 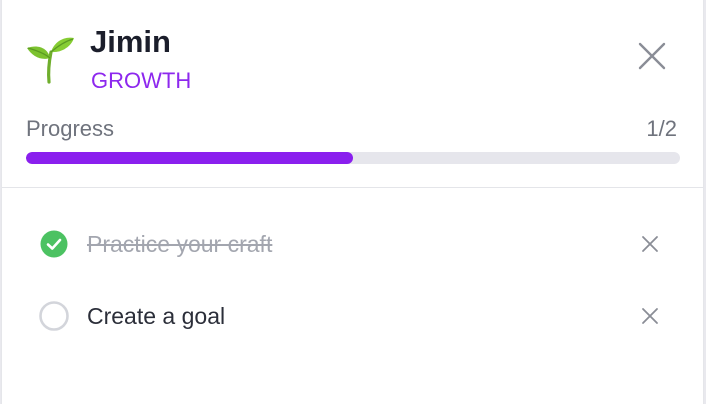 What do you see at coordinates (50, 60) in the screenshot?
I see `seedling-icon` at bounding box center [50, 60].